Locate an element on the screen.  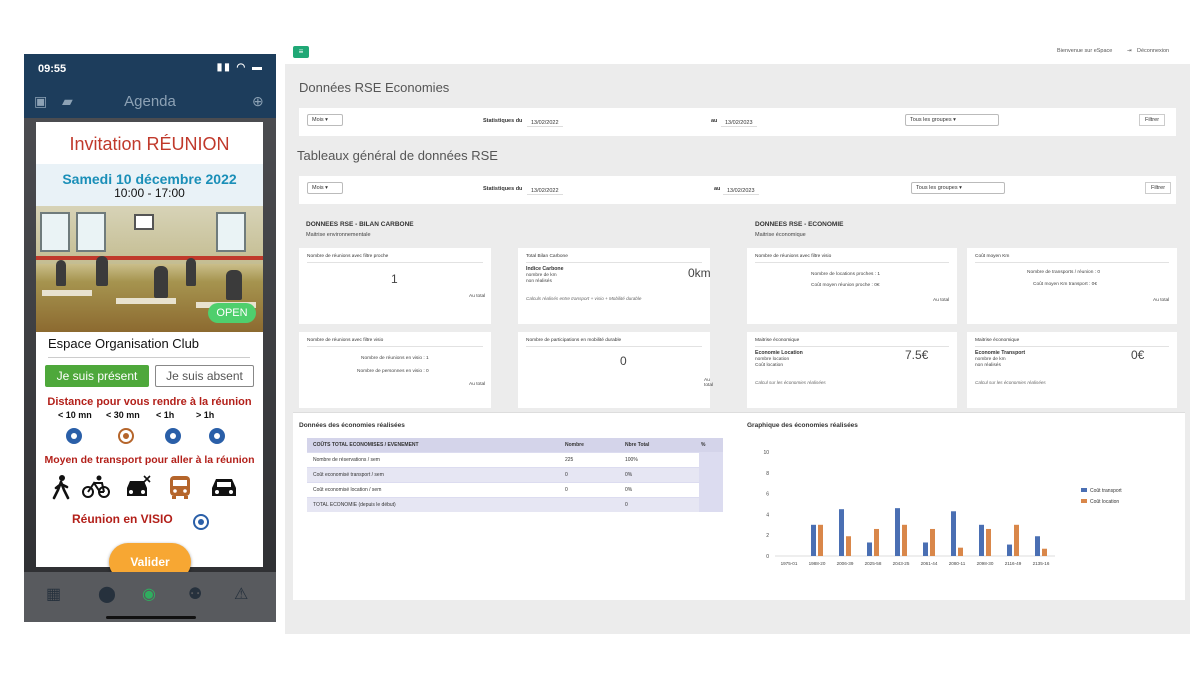
chart-title: Graphique des économies réalisées is located at coordinates (802, 425).